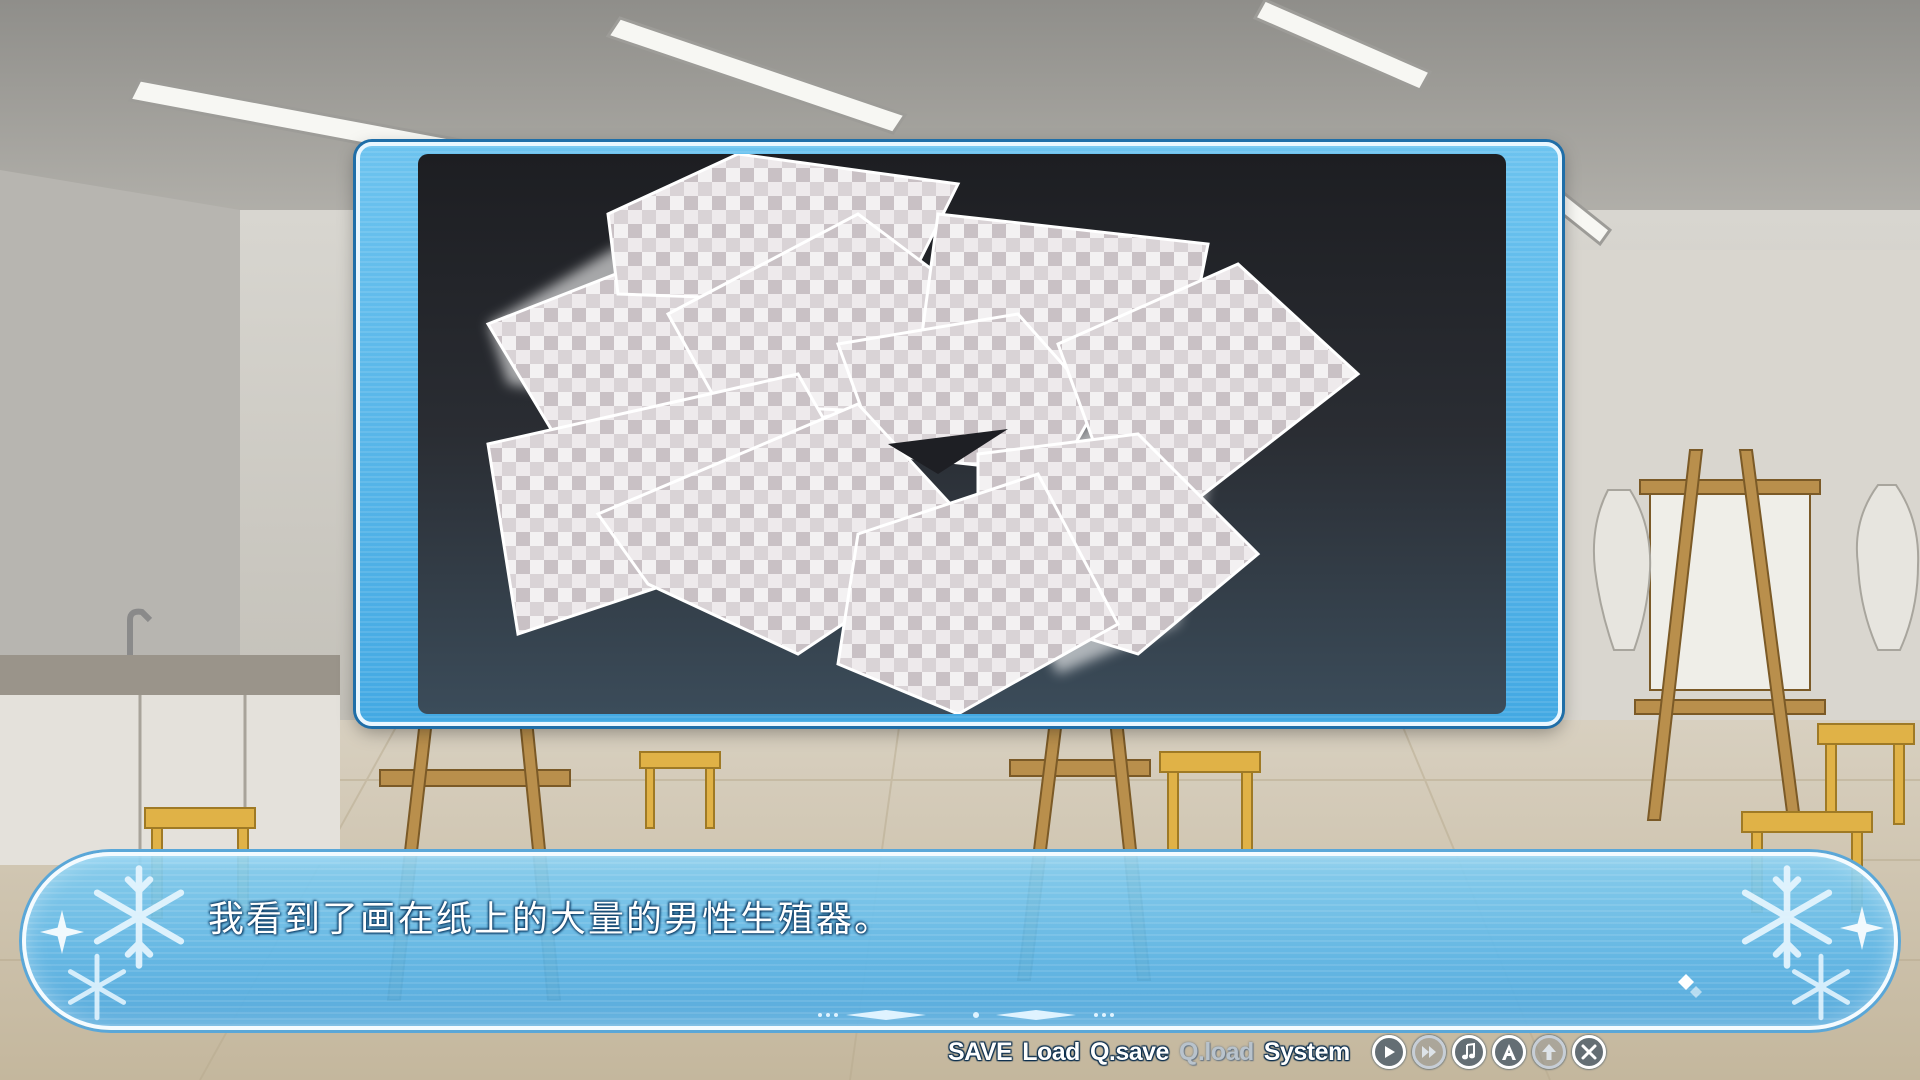 This screenshot has width=1920, height=1080. I want to click on system-button: System, so click(1307, 1052).